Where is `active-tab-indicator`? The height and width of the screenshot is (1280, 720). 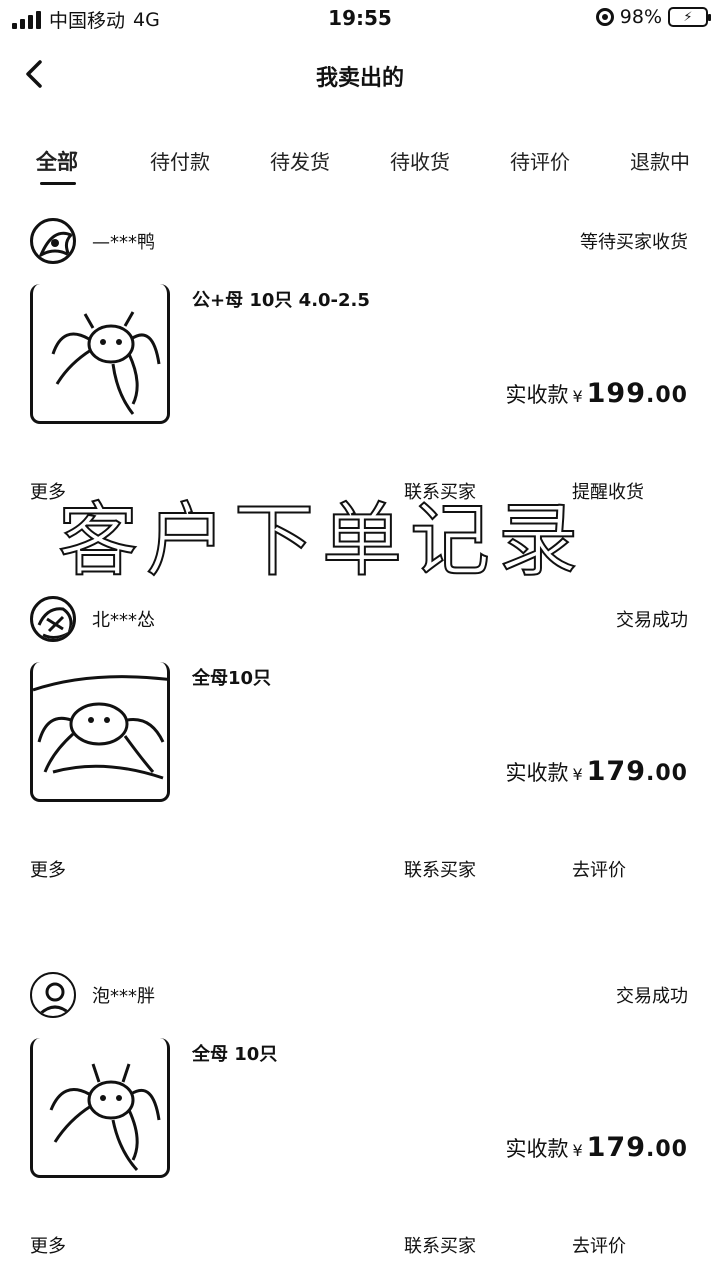 active-tab-indicator is located at coordinates (58, 183).